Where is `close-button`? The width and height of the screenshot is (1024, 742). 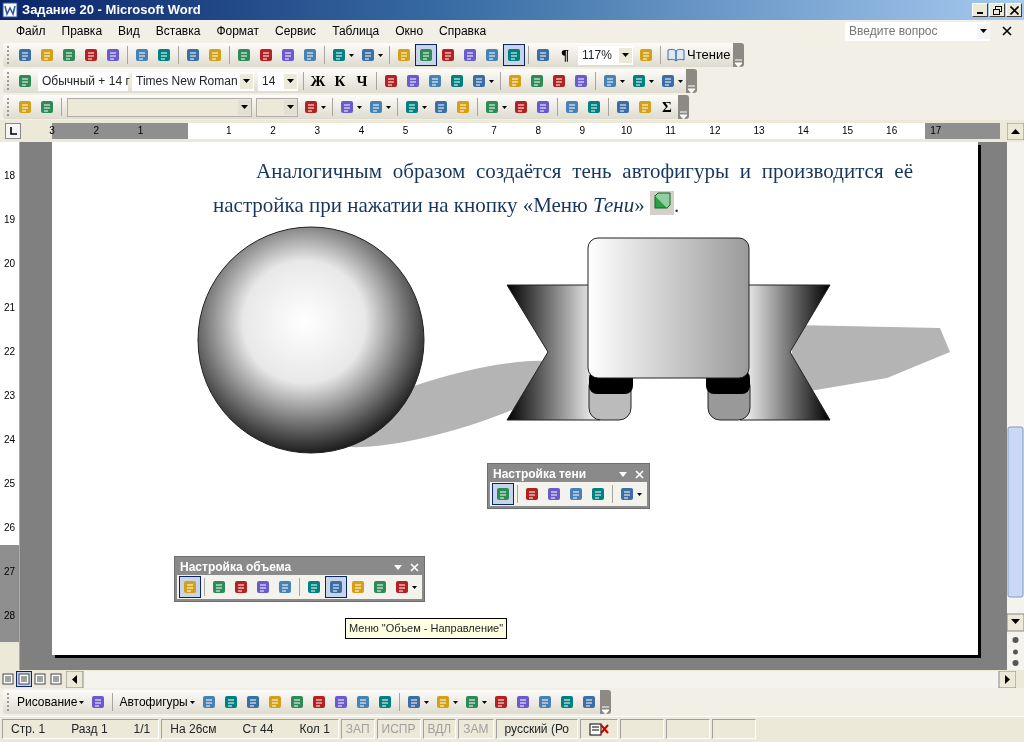
close-button is located at coordinates (1014, 10).